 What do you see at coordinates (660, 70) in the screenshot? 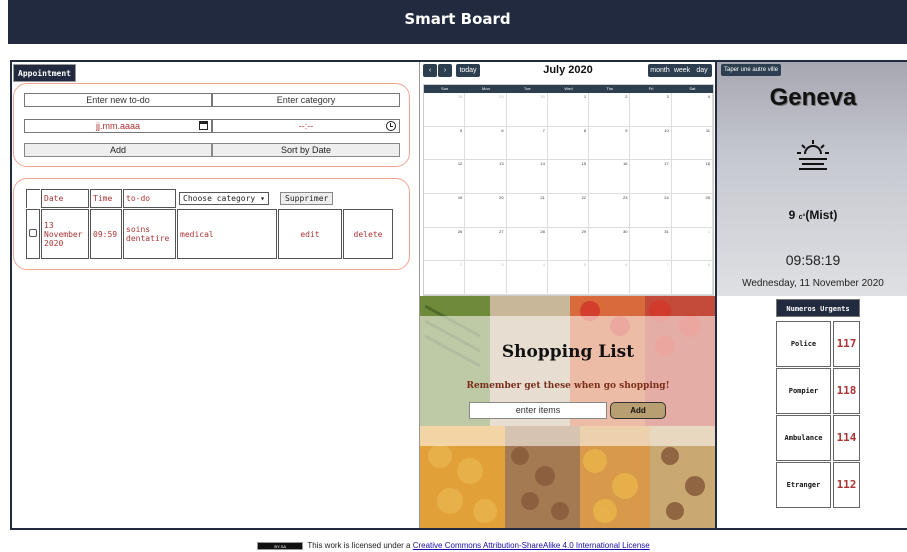
I see `month-view-button: month` at bounding box center [660, 70].